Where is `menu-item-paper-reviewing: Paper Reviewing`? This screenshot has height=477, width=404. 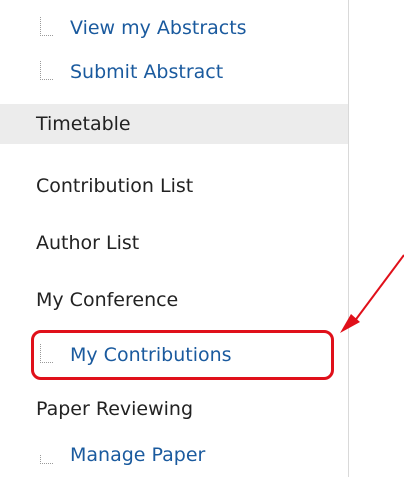
menu-item-paper-reviewing: Paper Reviewing is located at coordinates (174, 409).